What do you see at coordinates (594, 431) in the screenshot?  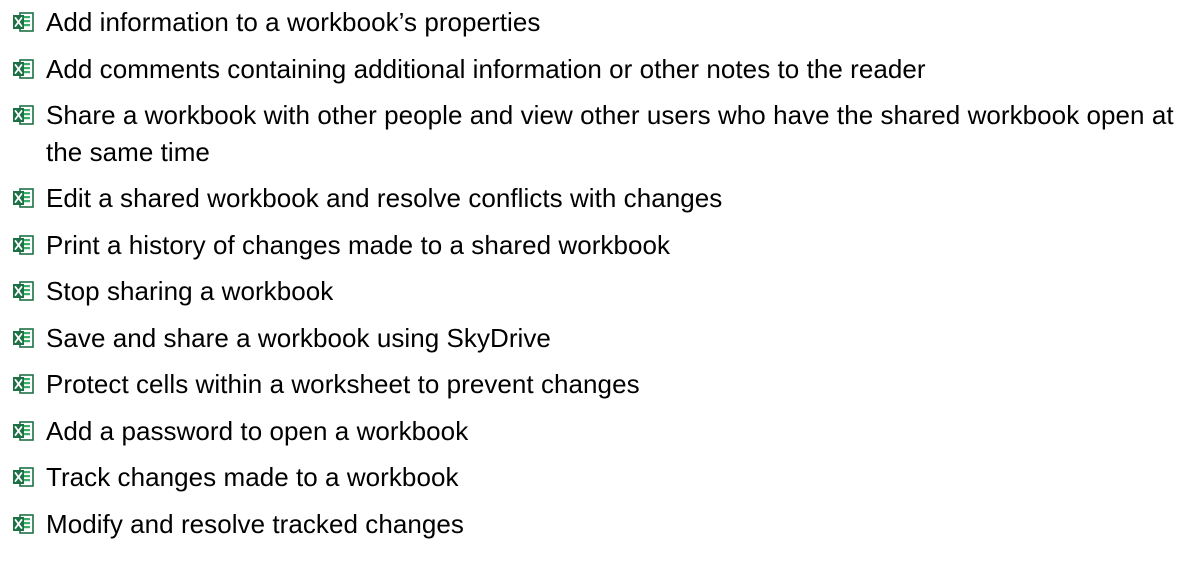 I see `list-item: Add a password to open a workbook` at bounding box center [594, 431].